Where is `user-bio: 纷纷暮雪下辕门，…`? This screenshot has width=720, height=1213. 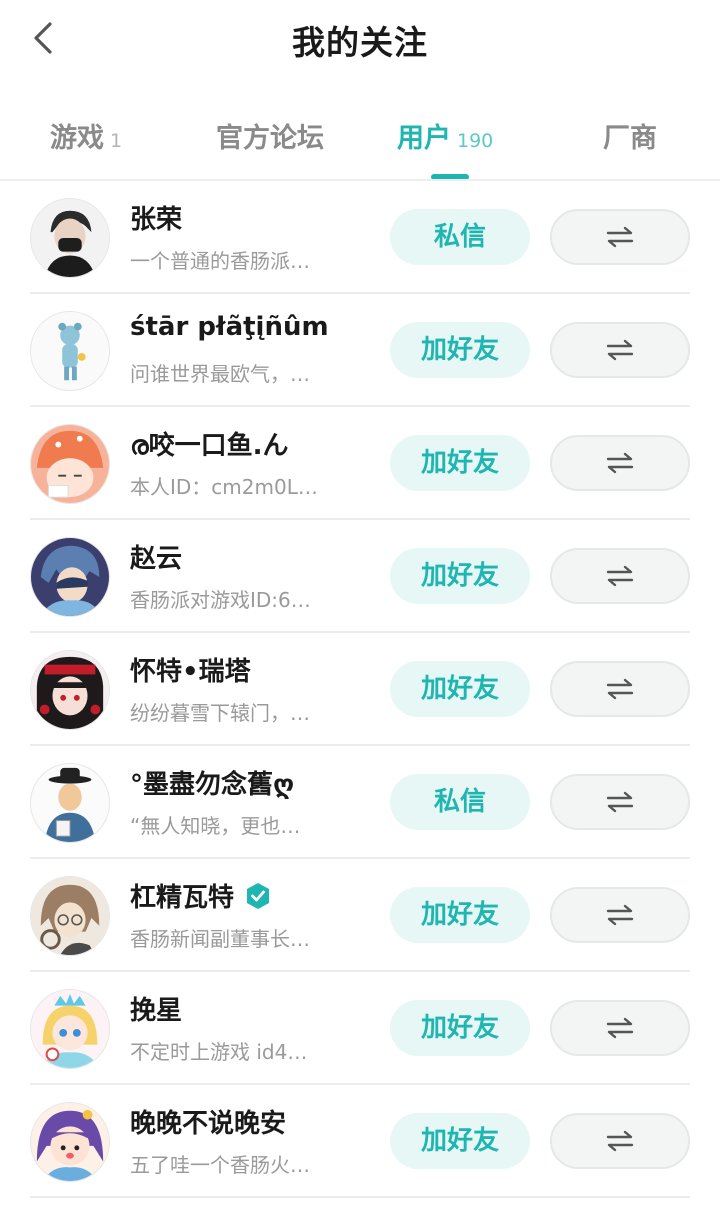 user-bio: 纷纷暮雪下辕门，… is located at coordinates (220, 713).